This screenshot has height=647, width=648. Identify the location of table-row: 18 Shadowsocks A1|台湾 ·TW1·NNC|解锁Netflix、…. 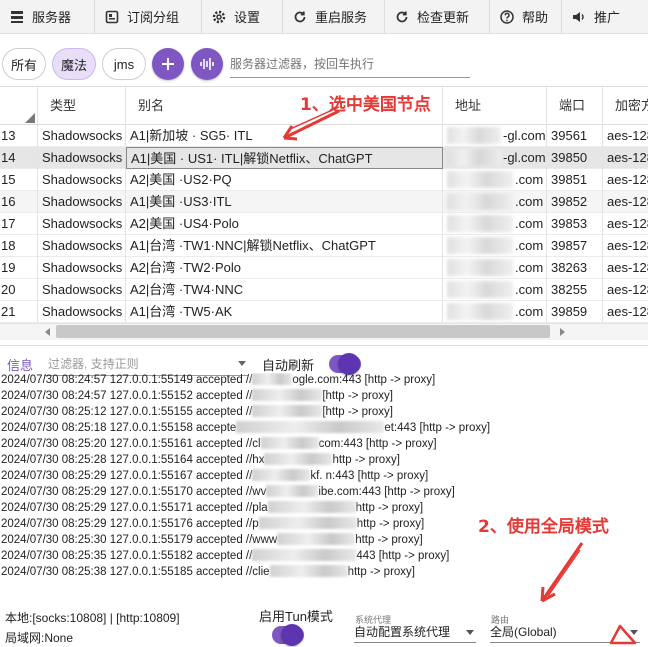
(324, 246).